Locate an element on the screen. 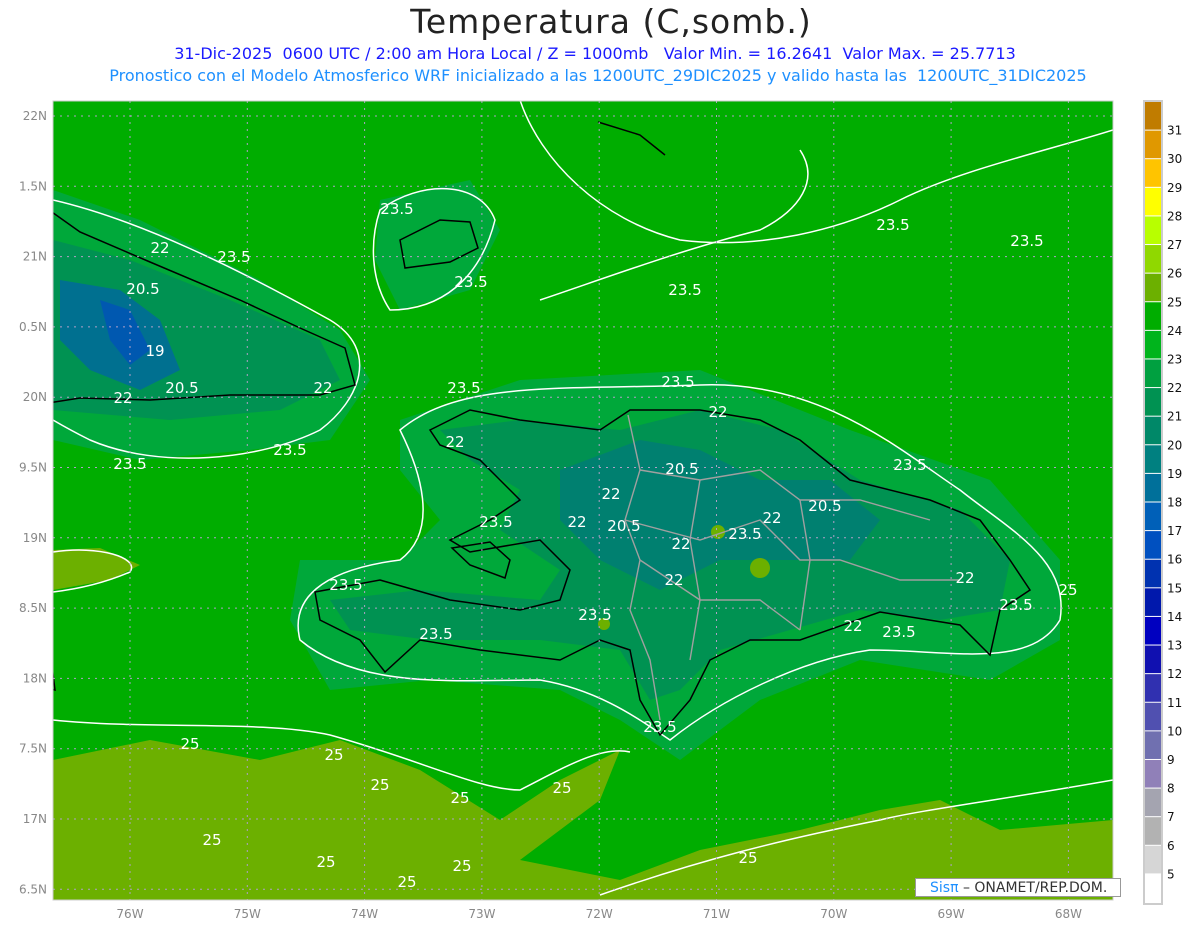 The width and height of the screenshot is (1200, 927). lon-tick-label: 76W is located at coordinates (129, 914).